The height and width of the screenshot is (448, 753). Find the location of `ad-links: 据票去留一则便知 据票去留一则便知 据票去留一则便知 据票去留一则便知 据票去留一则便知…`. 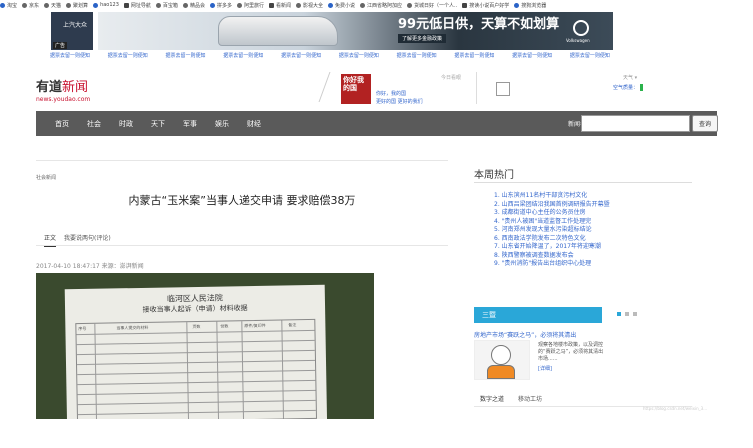

ad-links: 据票去留一则便知 据票去留一则便知 据票去留一则便知 据票去留一则便知 据票去留一则便知… is located at coordinates (330, 55).